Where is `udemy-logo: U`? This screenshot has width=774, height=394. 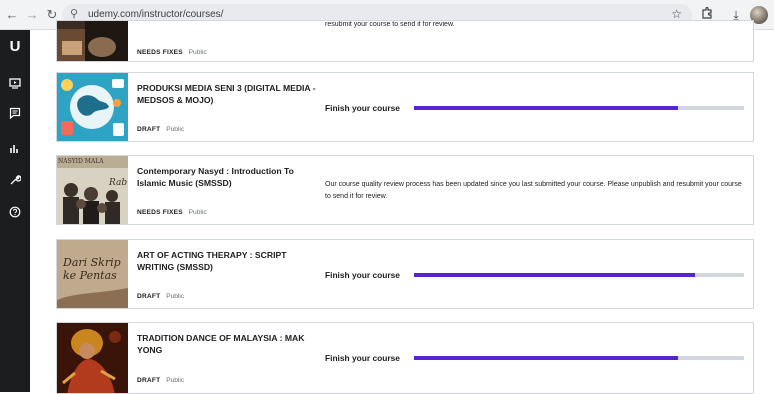
udemy-logo: U is located at coordinates (15, 47).